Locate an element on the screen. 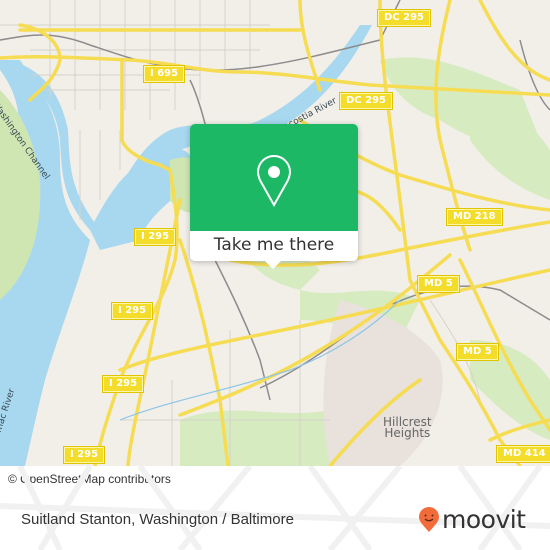 The width and height of the screenshot is (550, 550). map-pin-icon is located at coordinates (274, 181).